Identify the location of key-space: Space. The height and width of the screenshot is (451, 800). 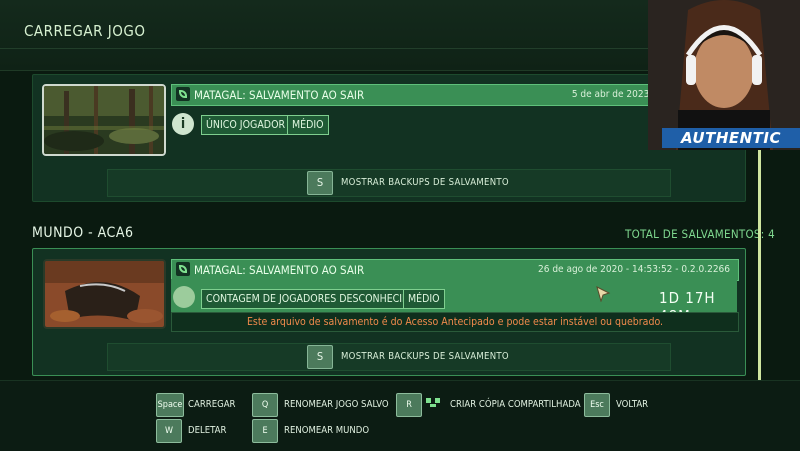
(170, 405).